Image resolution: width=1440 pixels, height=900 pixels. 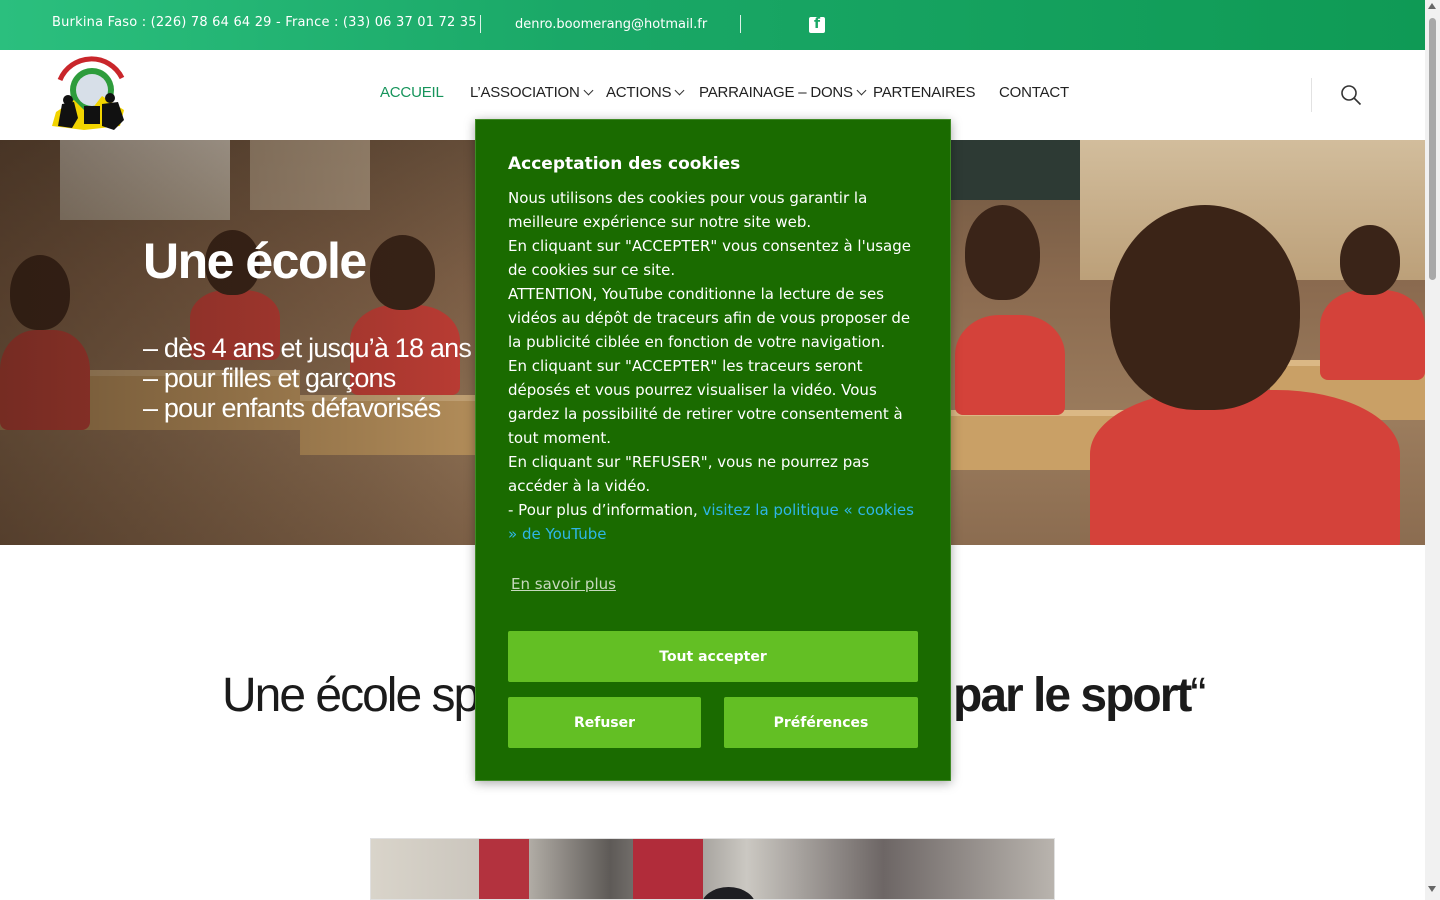 What do you see at coordinates (712, 869) in the screenshot?
I see `content-image` at bounding box center [712, 869].